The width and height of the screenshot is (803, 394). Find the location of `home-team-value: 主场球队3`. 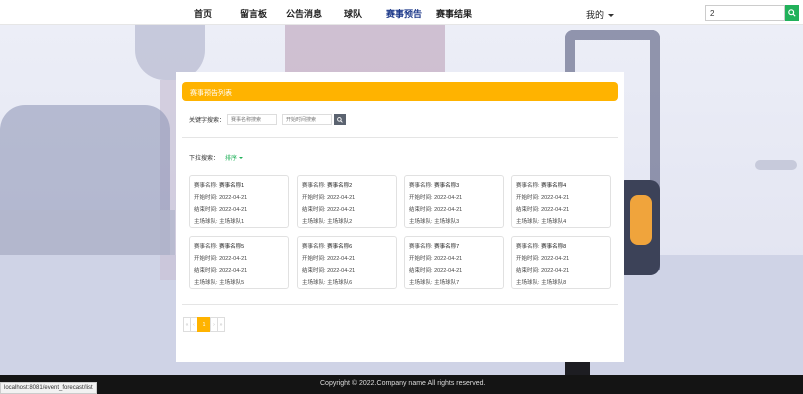

home-team-value: 主场球队3 is located at coordinates (447, 222).